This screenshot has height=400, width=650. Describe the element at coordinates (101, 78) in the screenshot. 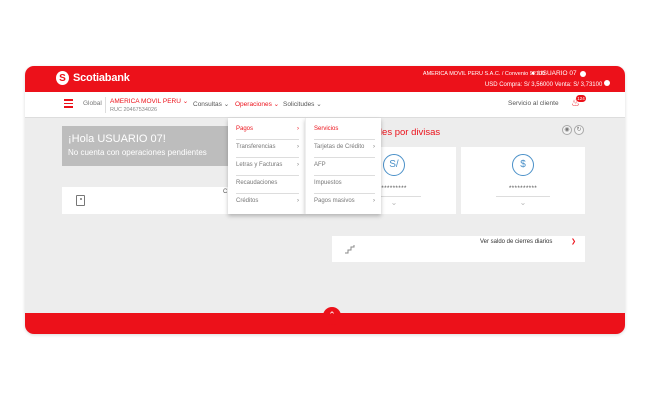

I see `brand-name: Scotiabank` at that location.